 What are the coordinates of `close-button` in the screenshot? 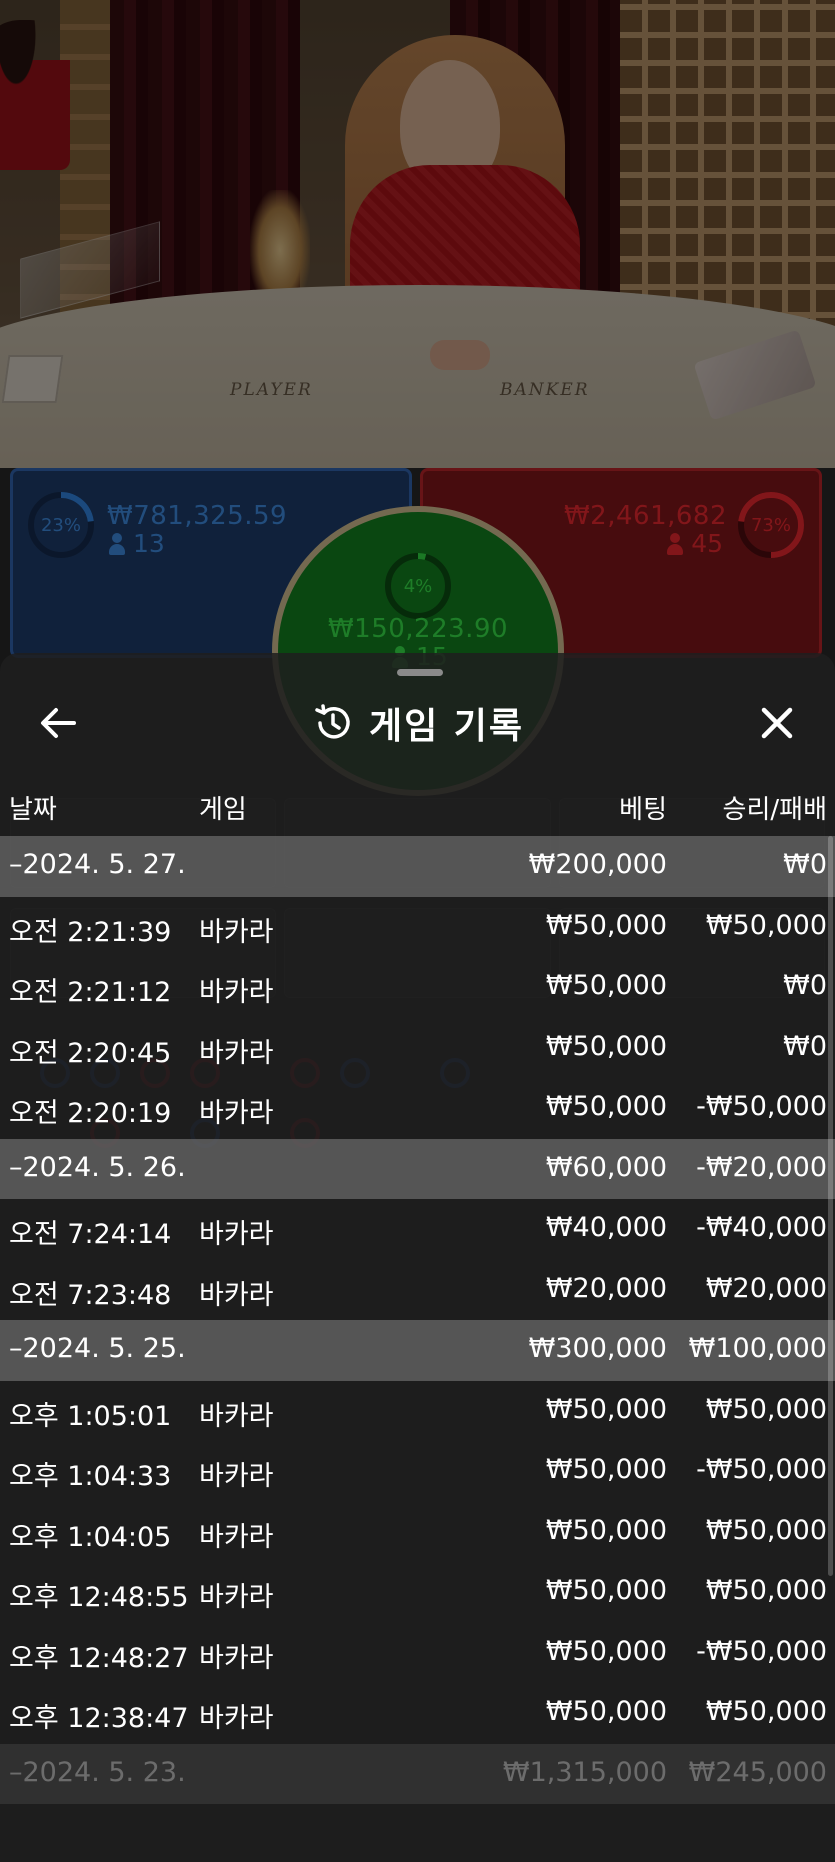 It's located at (777, 723).